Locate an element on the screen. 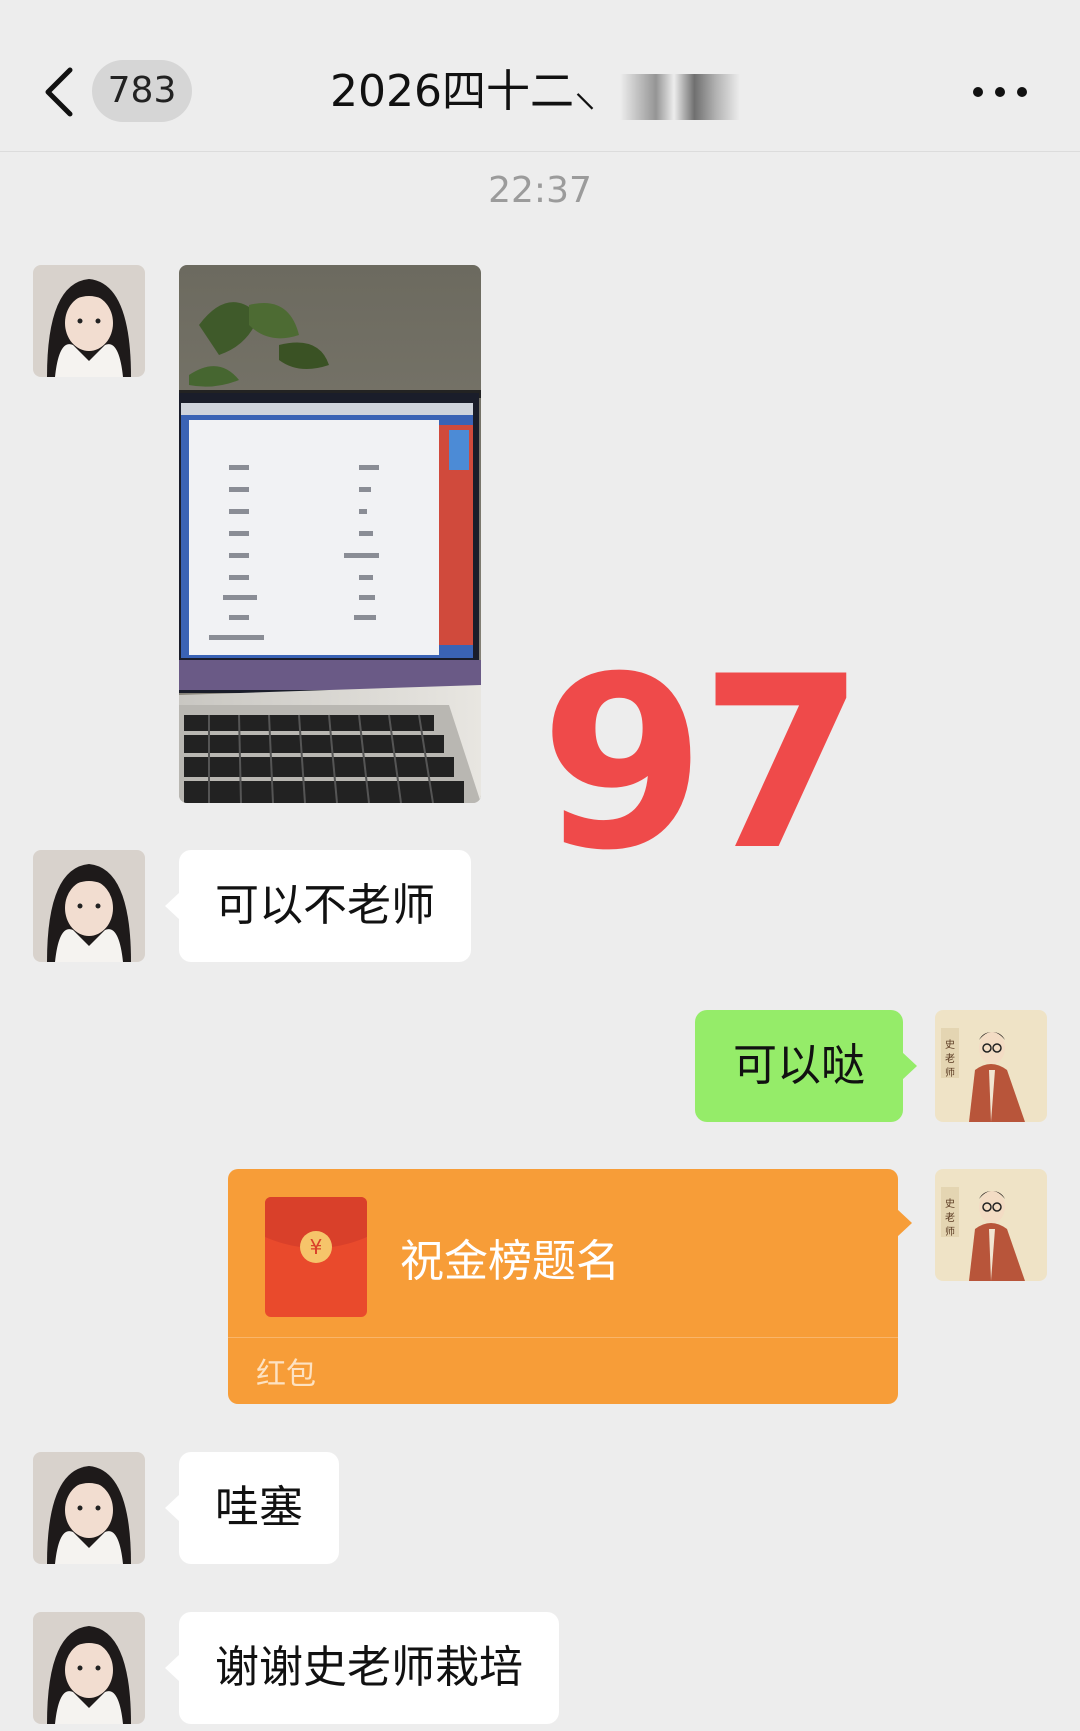 Image resolution: width=1080 pixels, height=1731 pixels. red-packet-card: ¥ 祝金榜题名 红包 is located at coordinates (570, 1286).